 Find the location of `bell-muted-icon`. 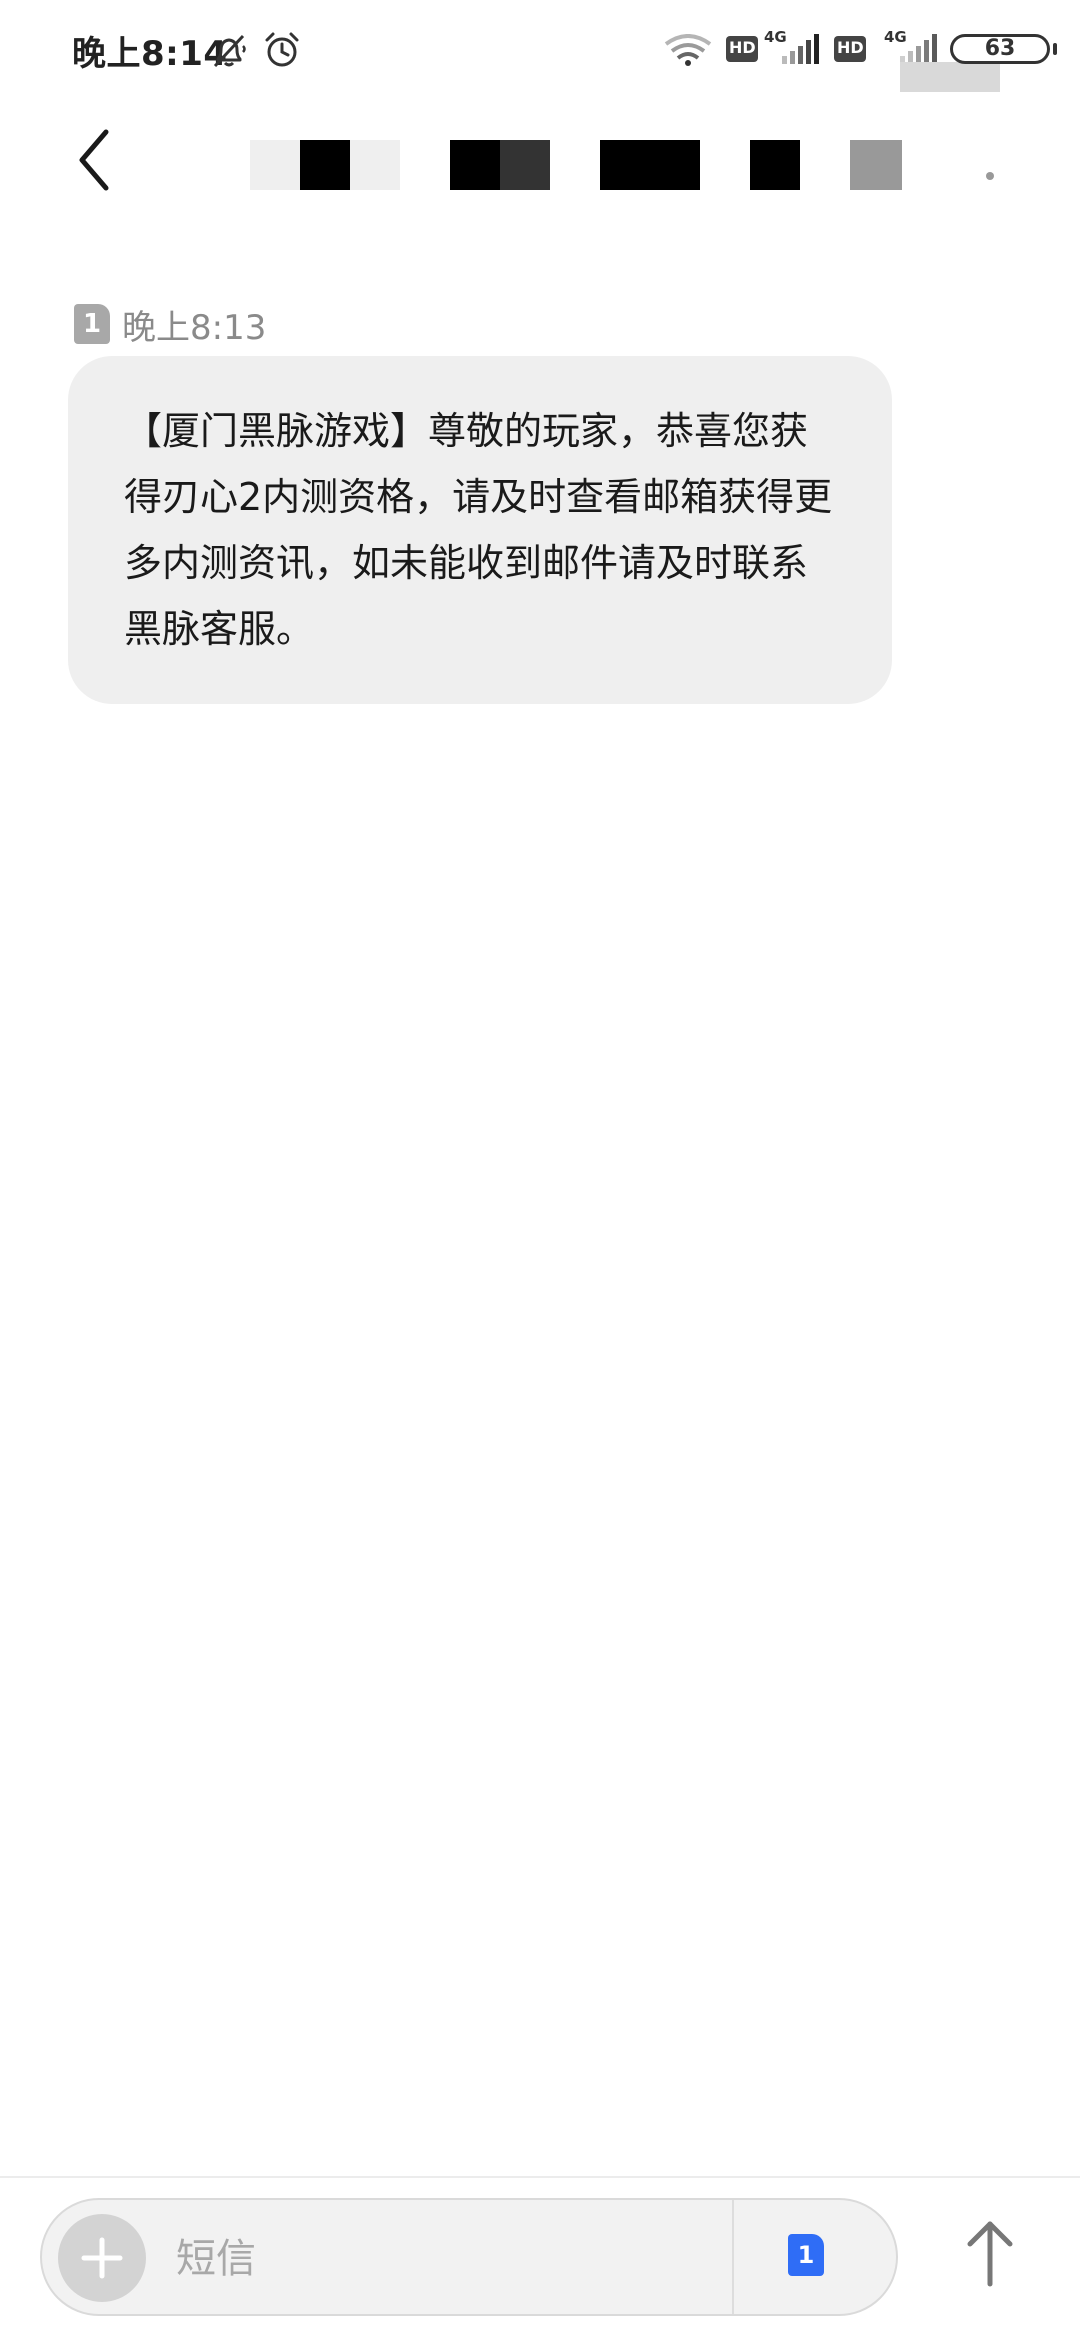

bell-muted-icon is located at coordinates (229, 51).